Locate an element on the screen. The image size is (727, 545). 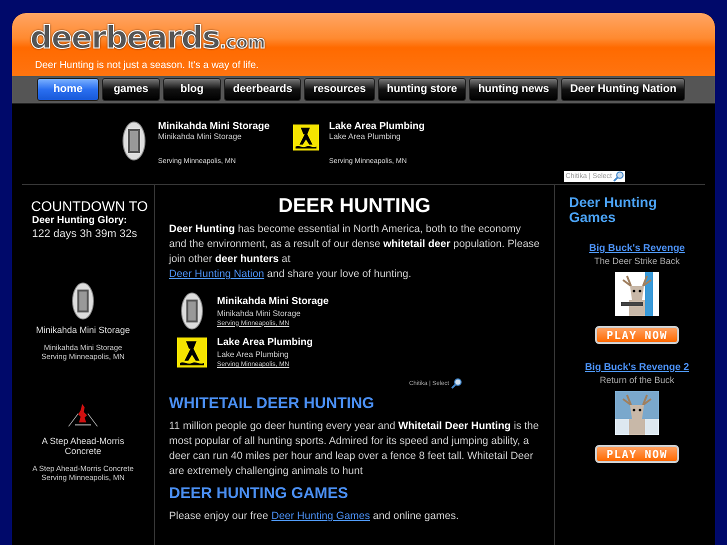
sidebar-heading: Deer Hunting Games is located at coordinates (613, 210).